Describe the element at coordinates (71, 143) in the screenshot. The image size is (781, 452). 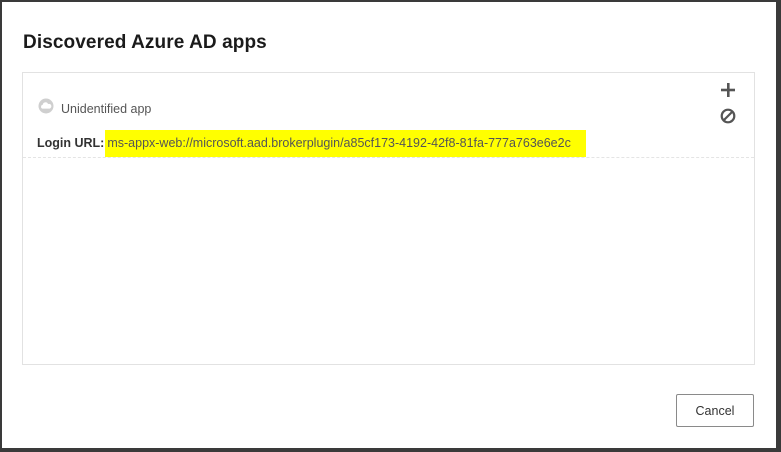
I see `login-url-label: Login URL:` at that location.